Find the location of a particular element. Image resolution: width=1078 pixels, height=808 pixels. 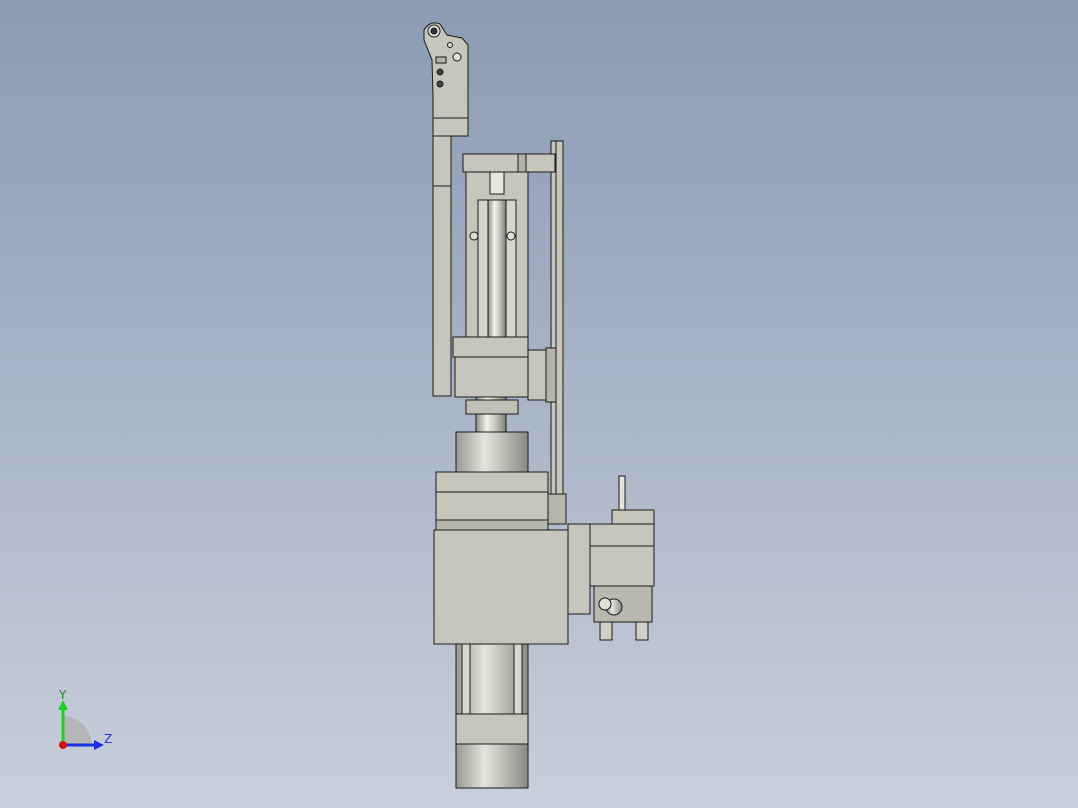

base-flange is located at coordinates (501, 501).